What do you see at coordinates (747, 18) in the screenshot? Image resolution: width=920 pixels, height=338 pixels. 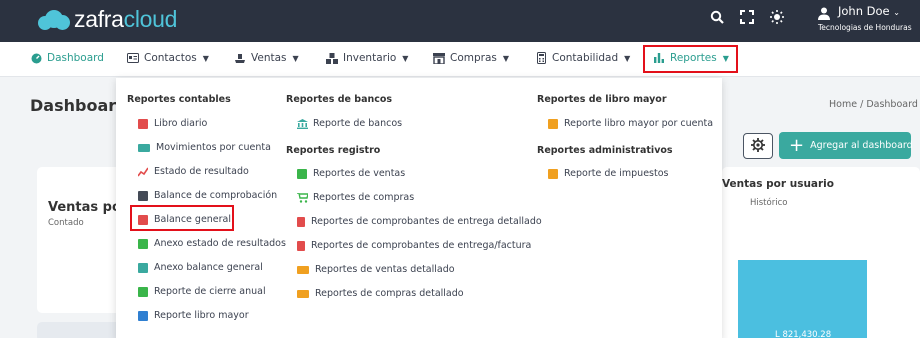 I see `fullscreen-icon` at bounding box center [747, 18].